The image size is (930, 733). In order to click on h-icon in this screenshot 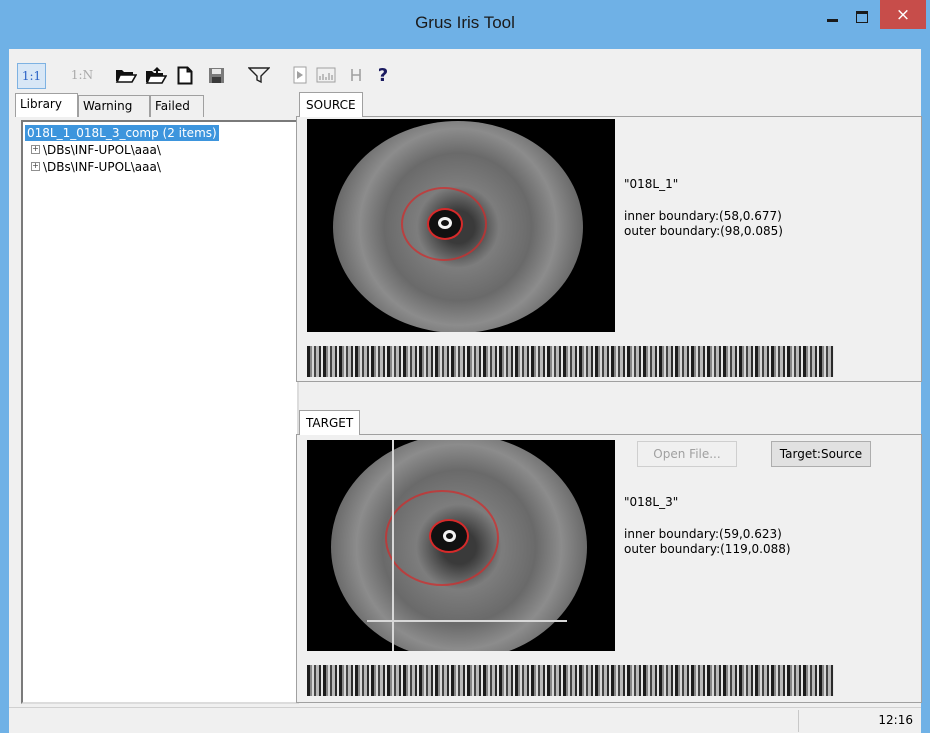, I will do `click(356, 75)`.